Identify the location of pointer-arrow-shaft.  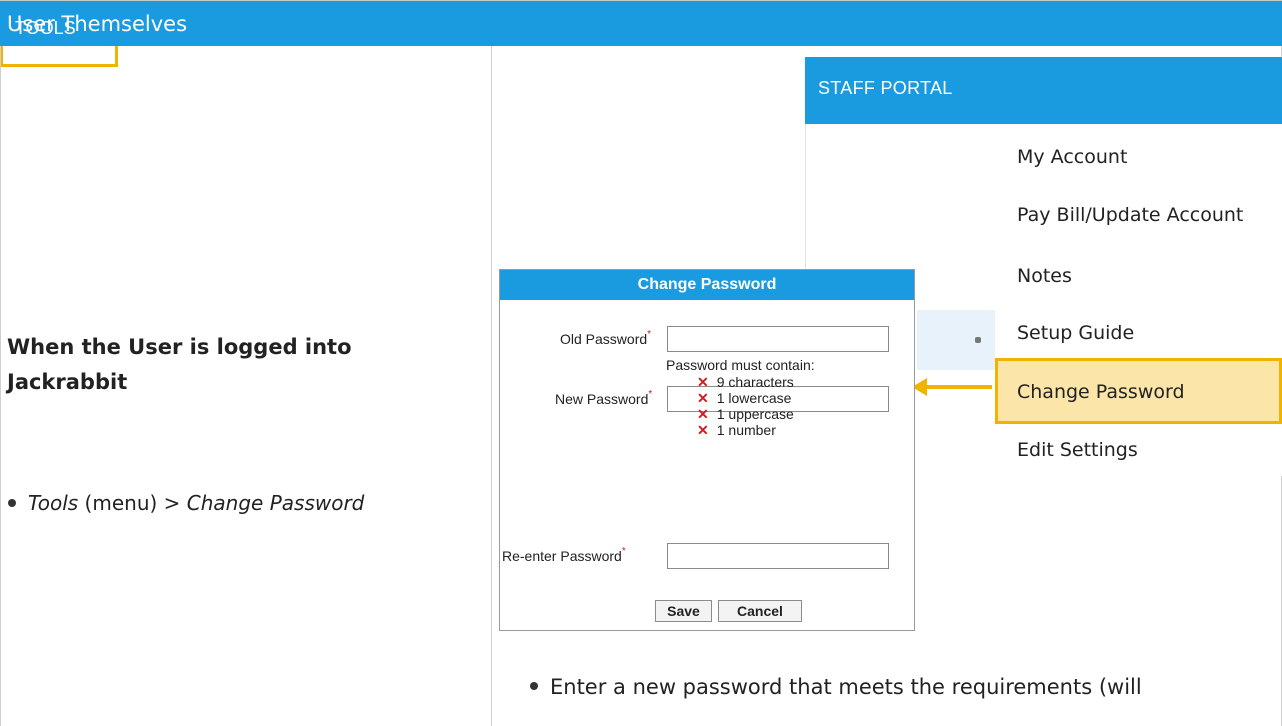
(959, 387).